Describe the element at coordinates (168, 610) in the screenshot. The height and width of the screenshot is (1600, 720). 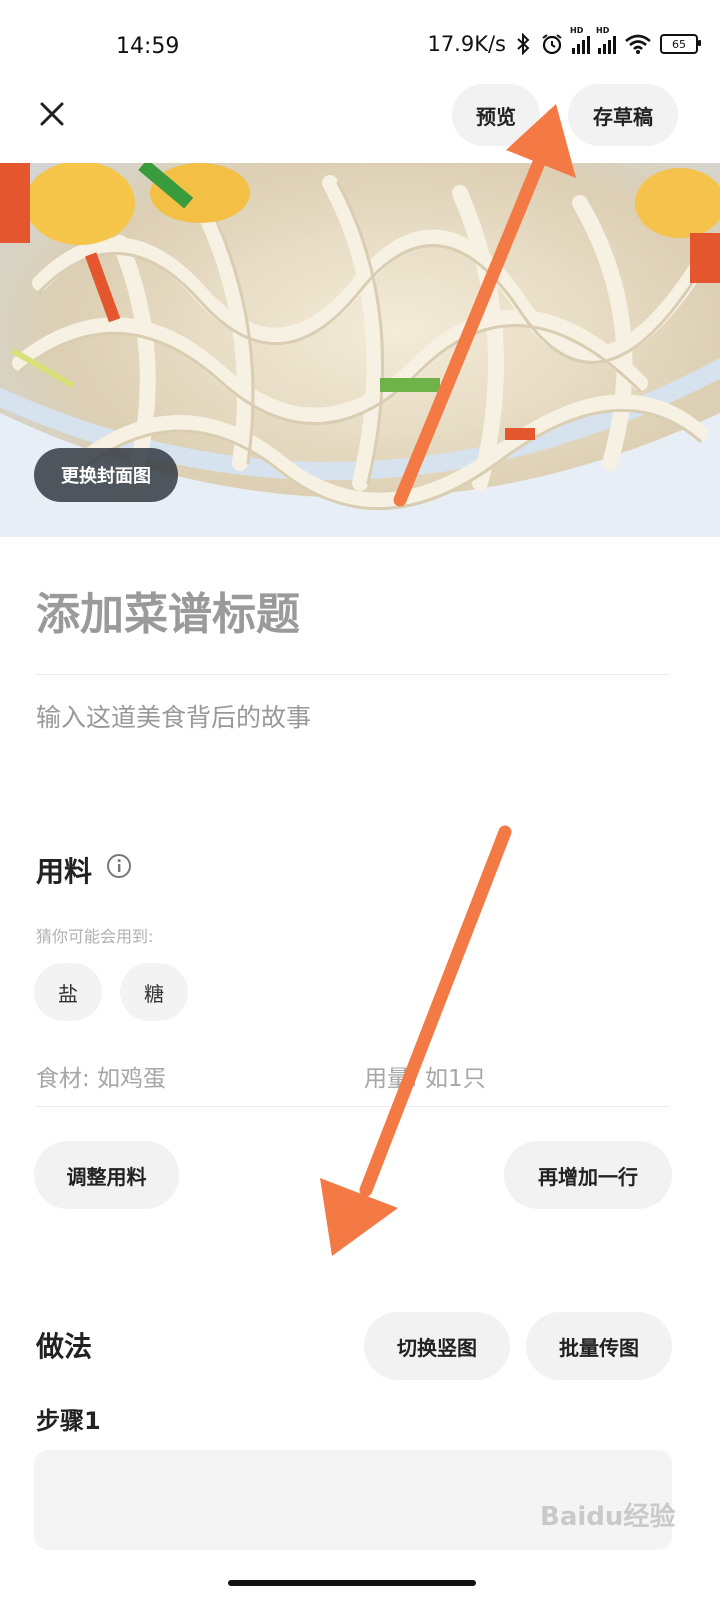
I see `recipe-title-input: 添加菜谱标题` at that location.